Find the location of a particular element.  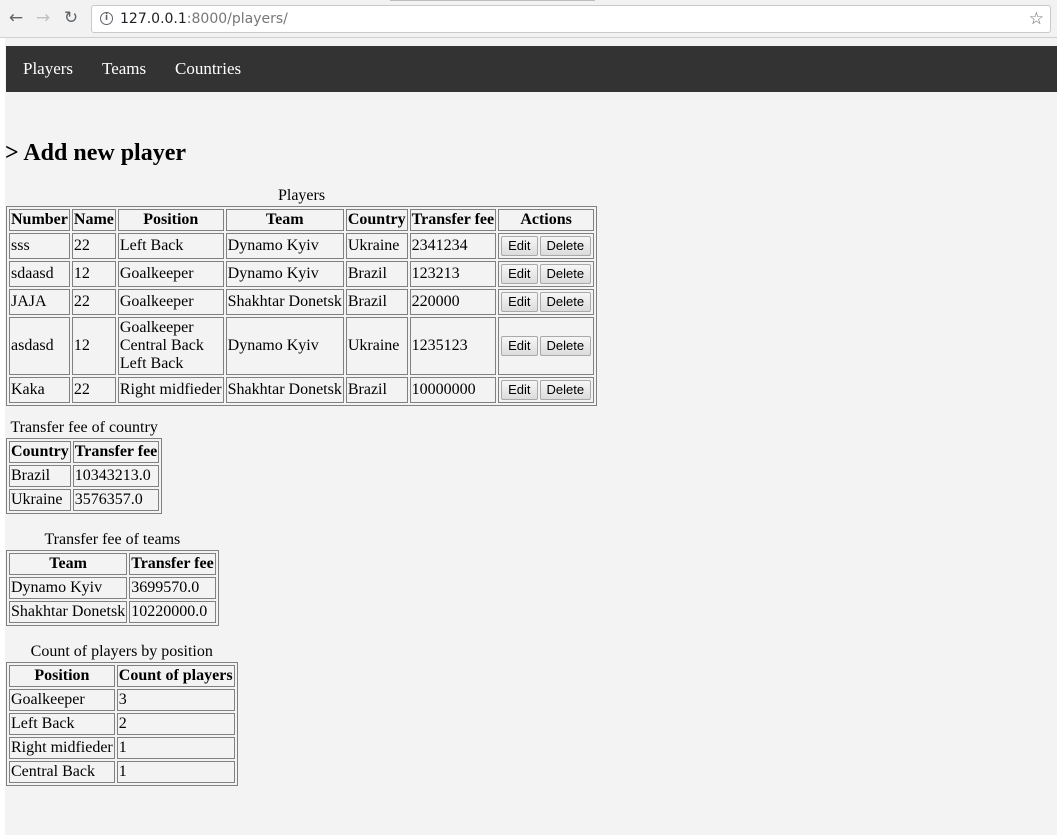

bookmark-star-icon: ☆ is located at coordinates (1036, 19).